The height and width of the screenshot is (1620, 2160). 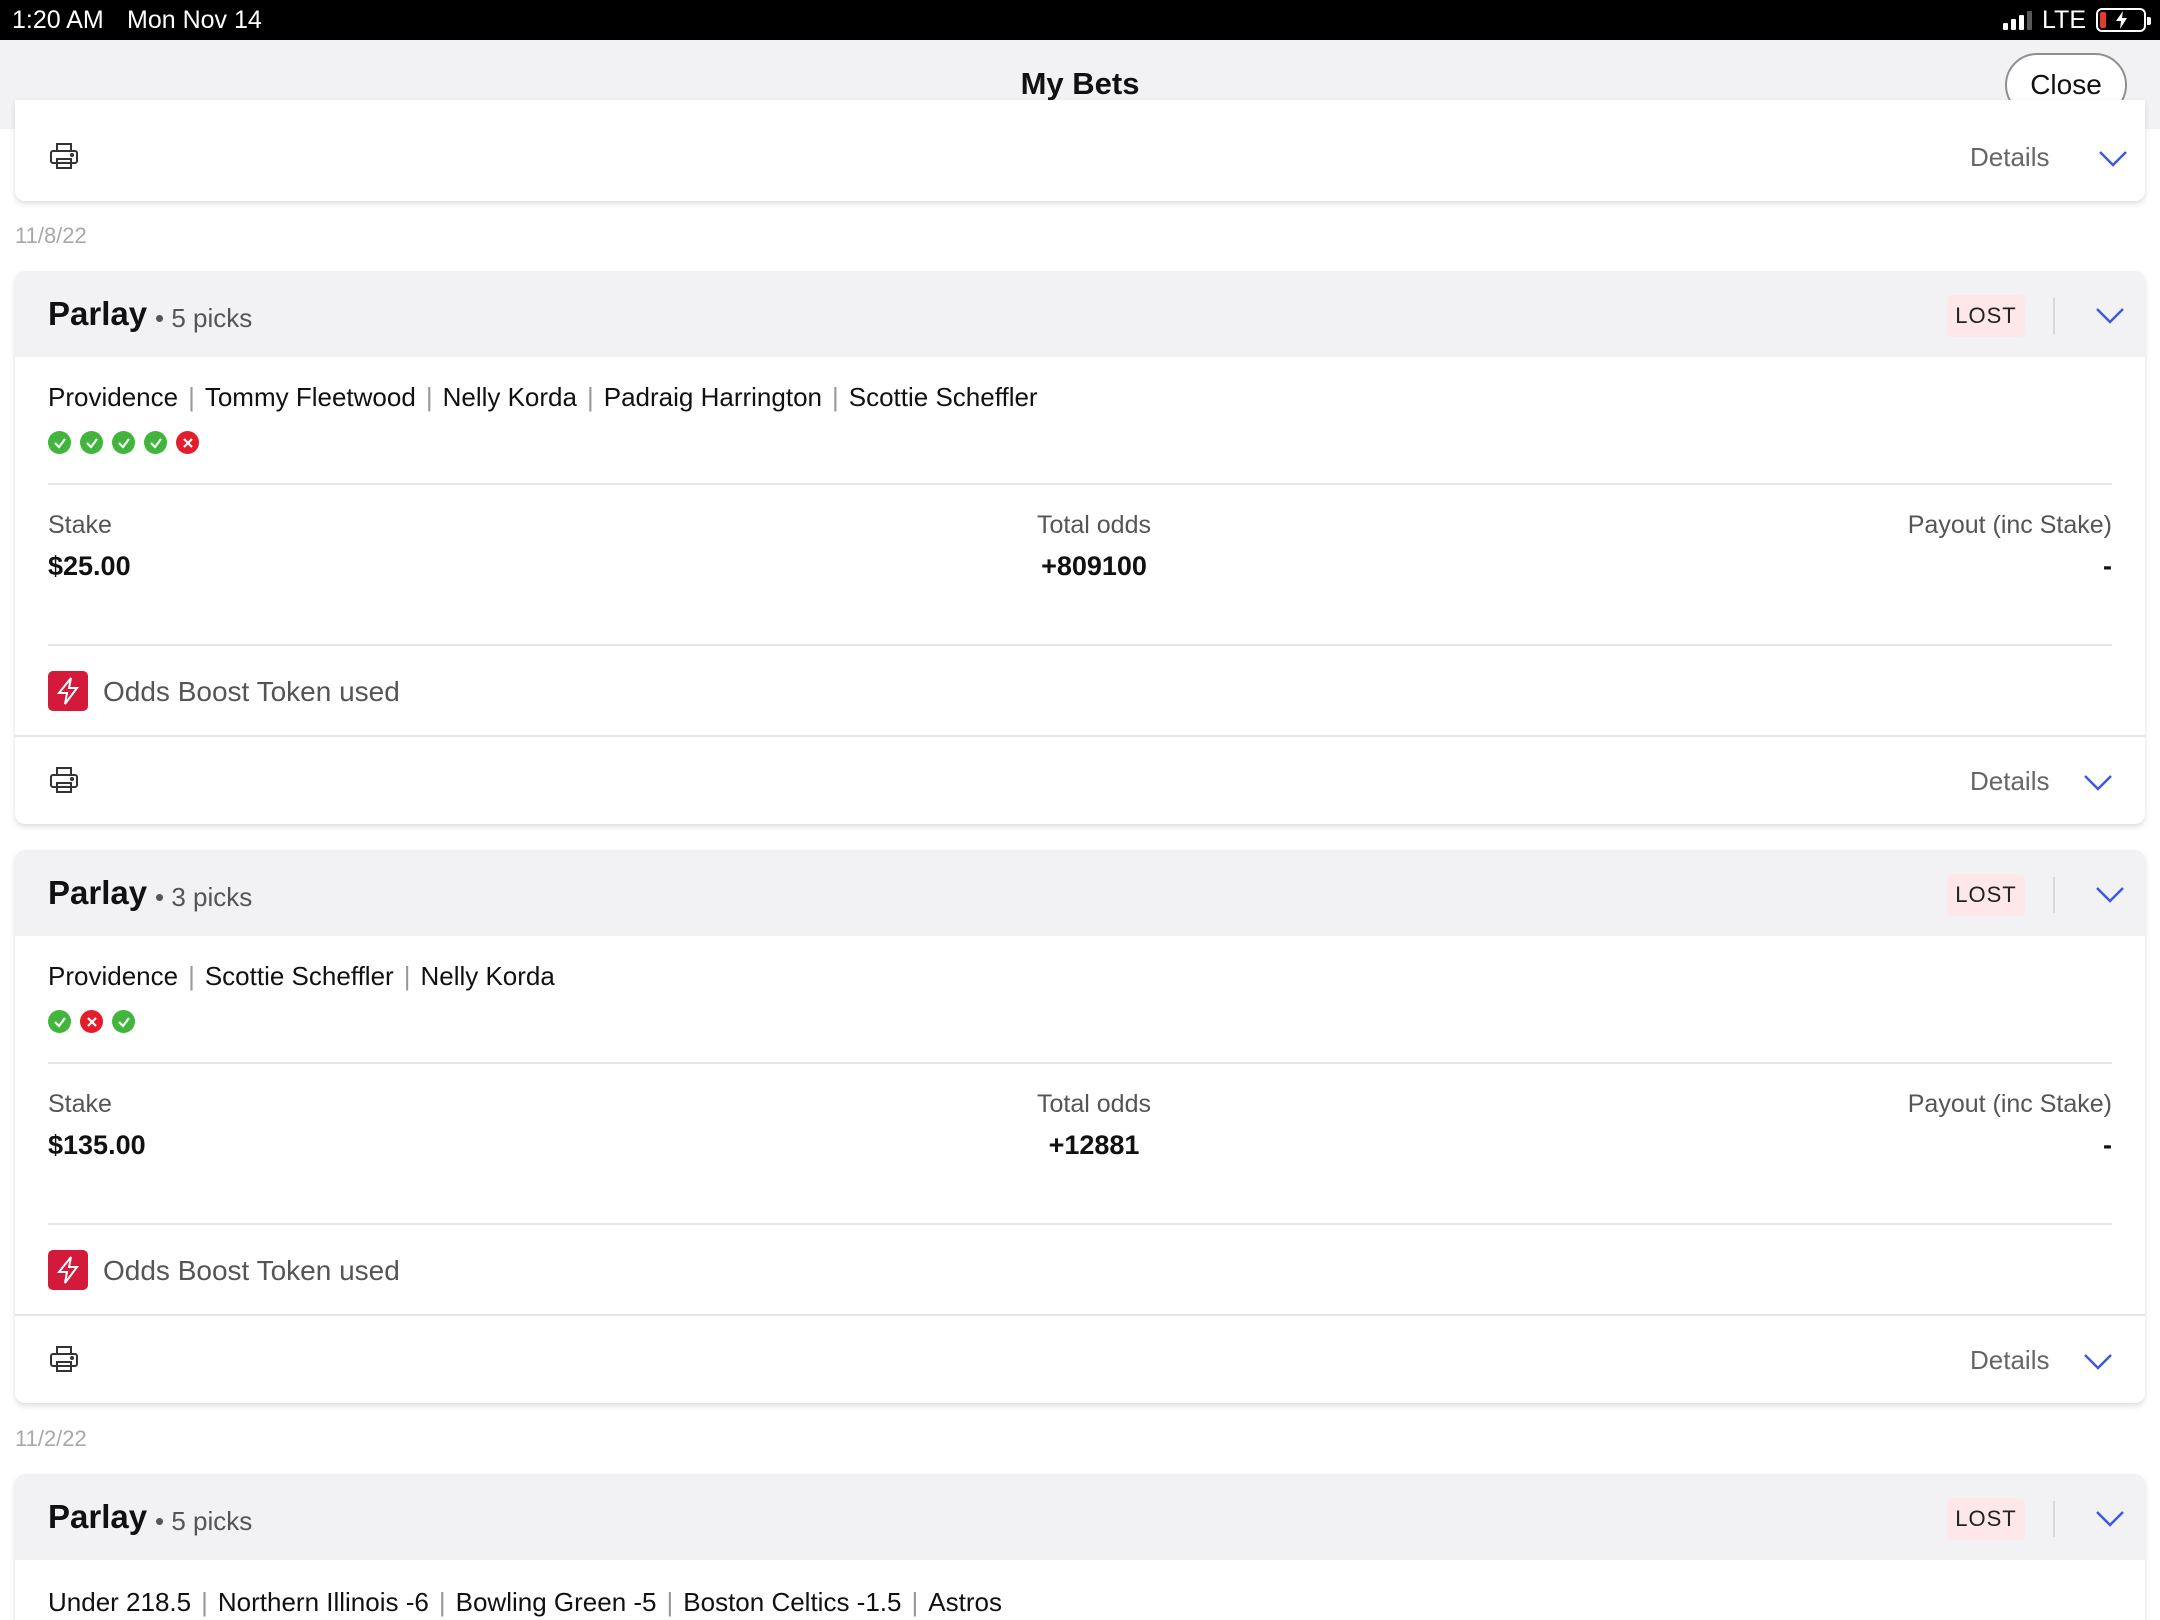 What do you see at coordinates (1080, 893) in the screenshot?
I see `bet-card-header: Parlay • 3 picks LOST` at bounding box center [1080, 893].